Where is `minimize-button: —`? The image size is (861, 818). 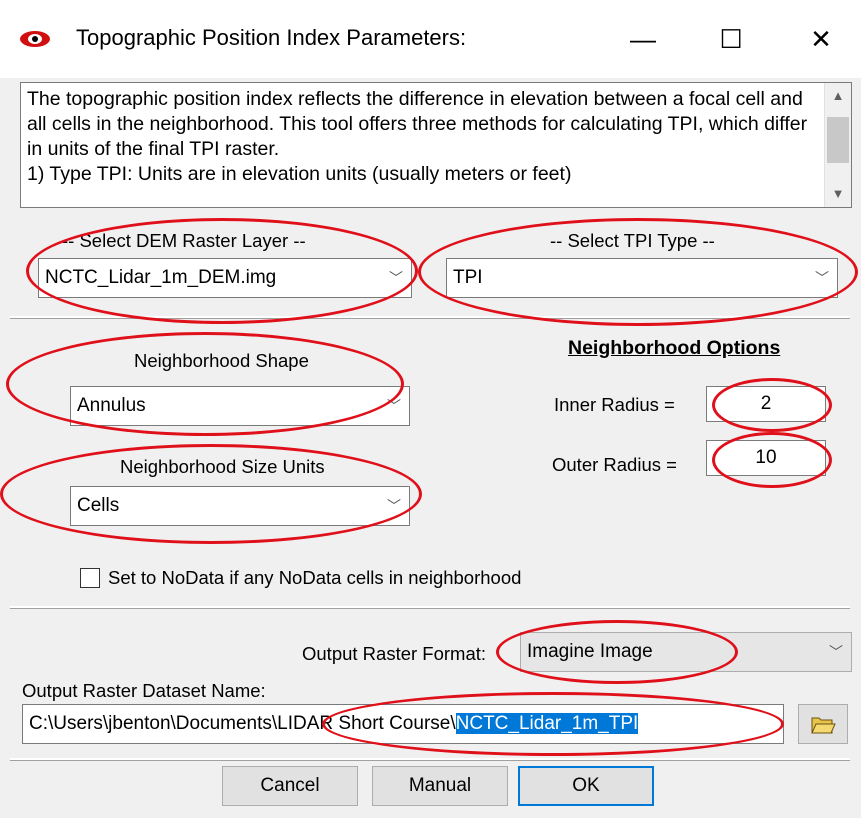 minimize-button: — is located at coordinates (643, 39).